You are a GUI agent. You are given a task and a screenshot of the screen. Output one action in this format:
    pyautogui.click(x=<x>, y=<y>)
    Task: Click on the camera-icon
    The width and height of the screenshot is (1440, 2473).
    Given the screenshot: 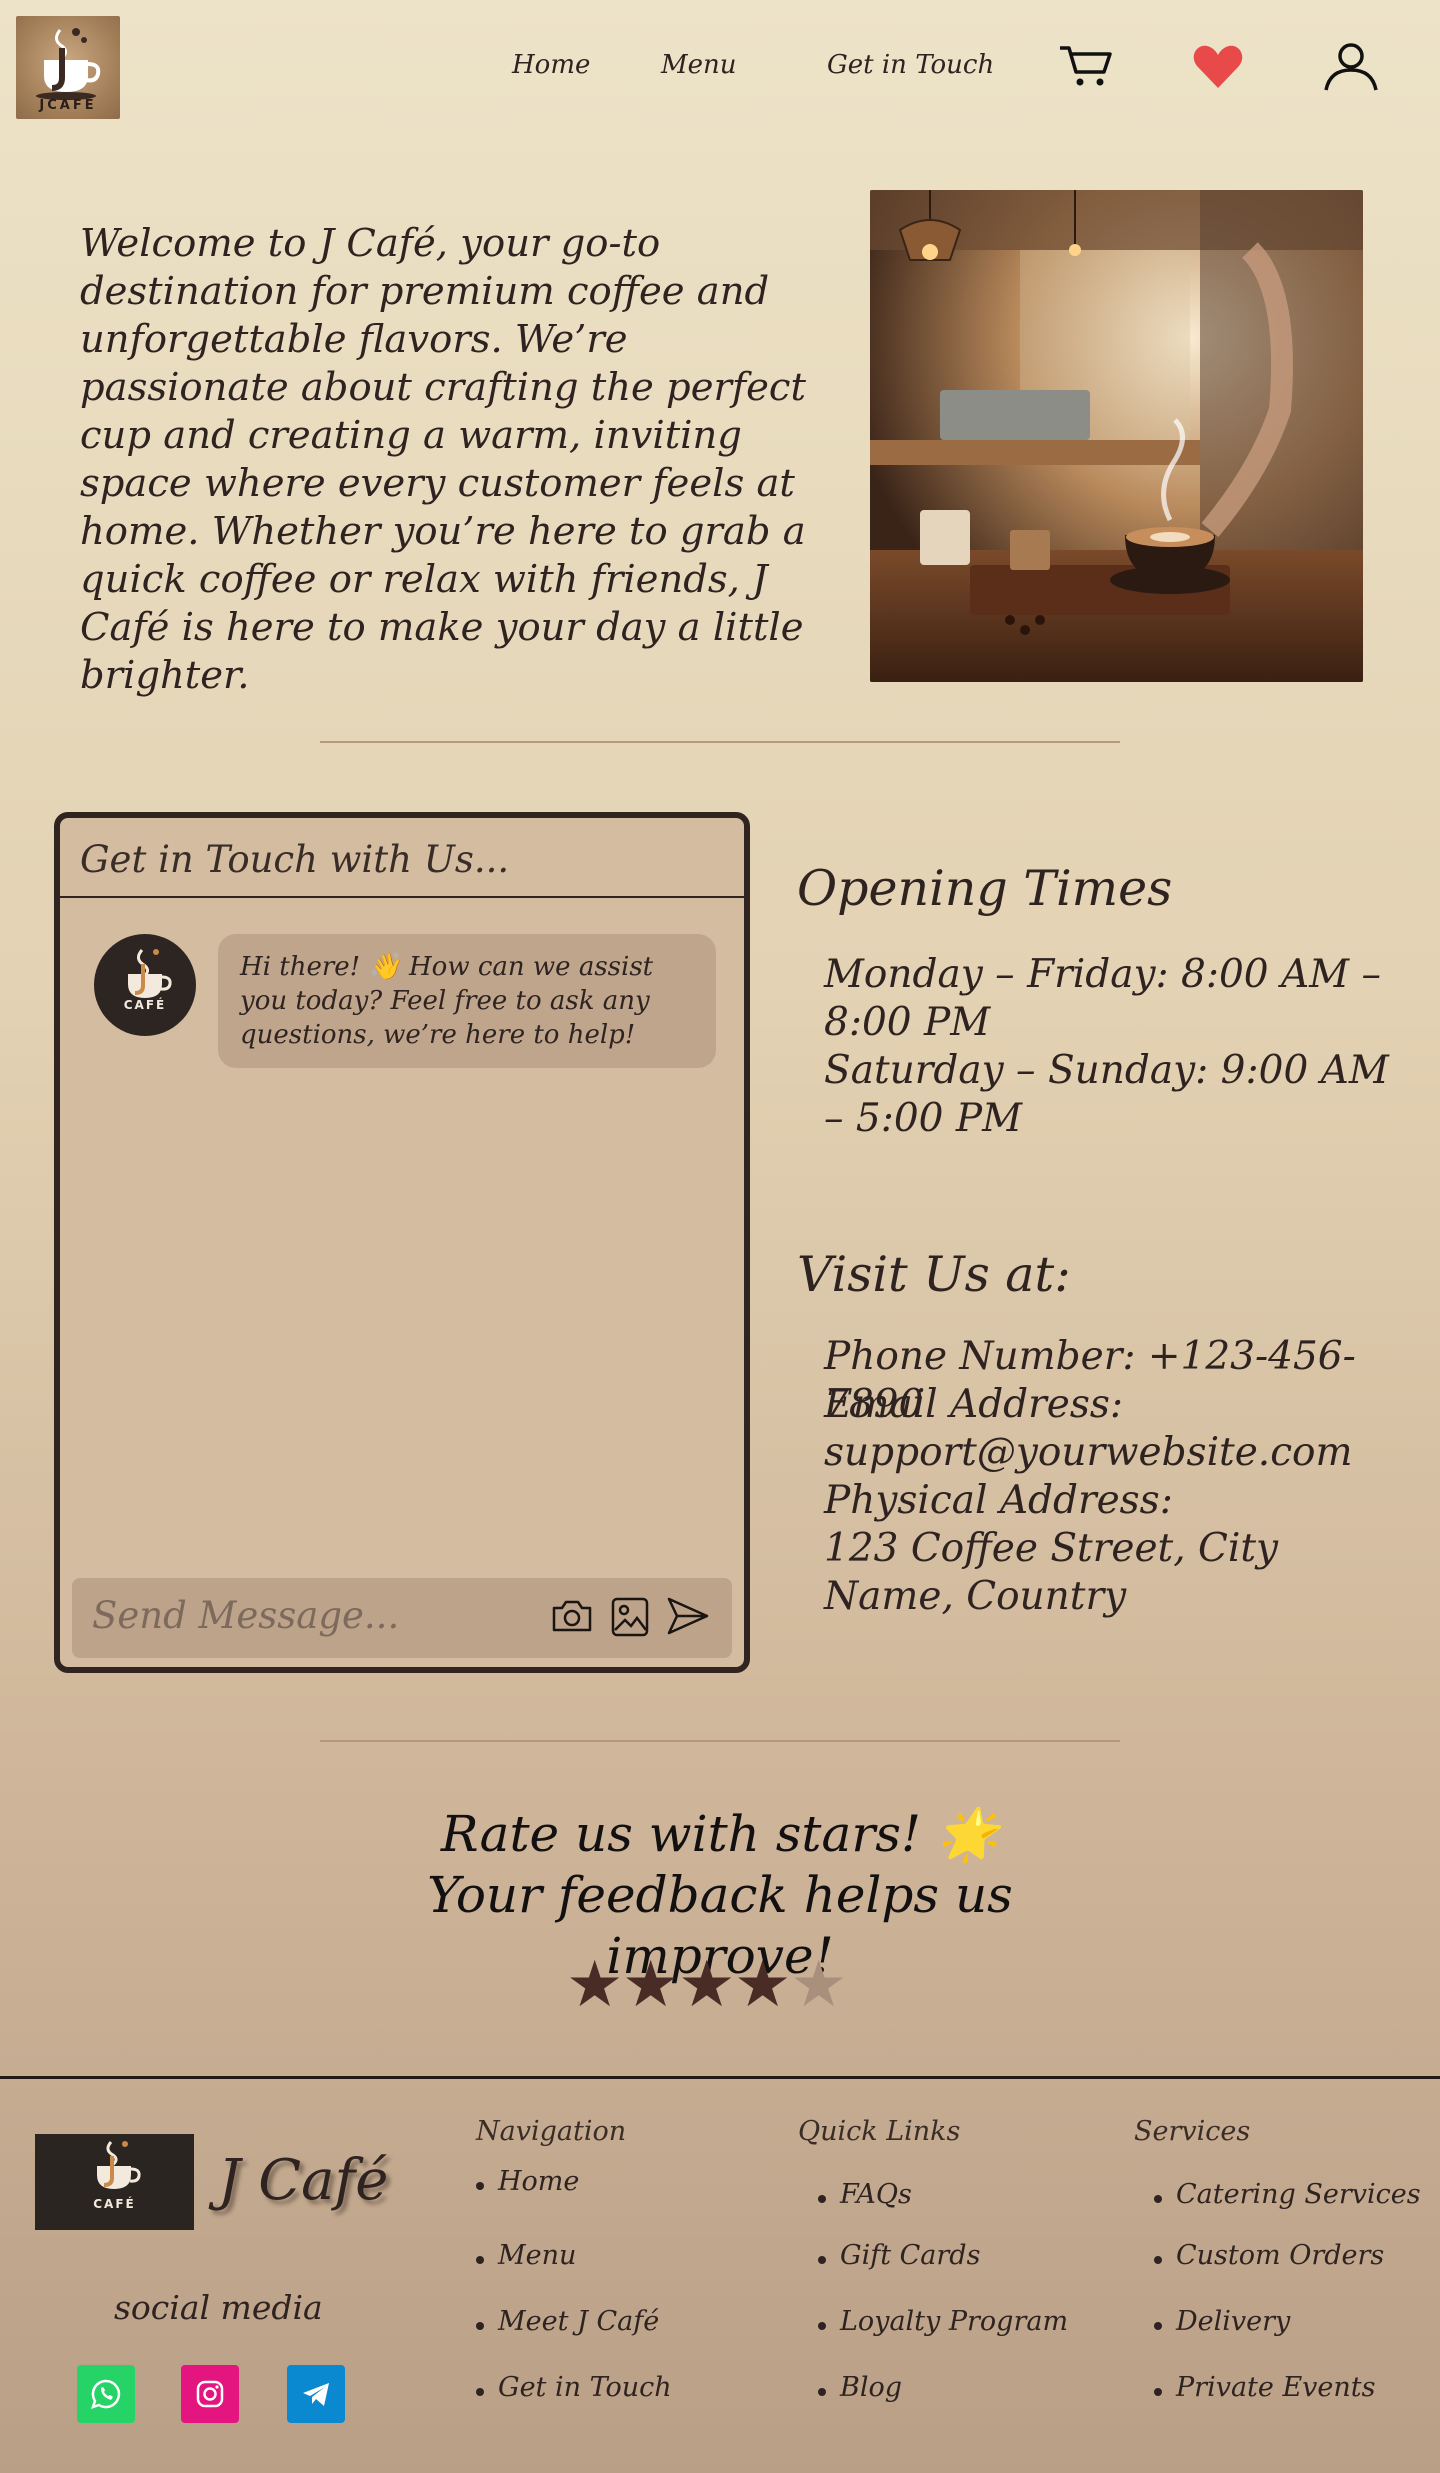 What is the action you would take?
    pyautogui.click(x=572, y=1618)
    